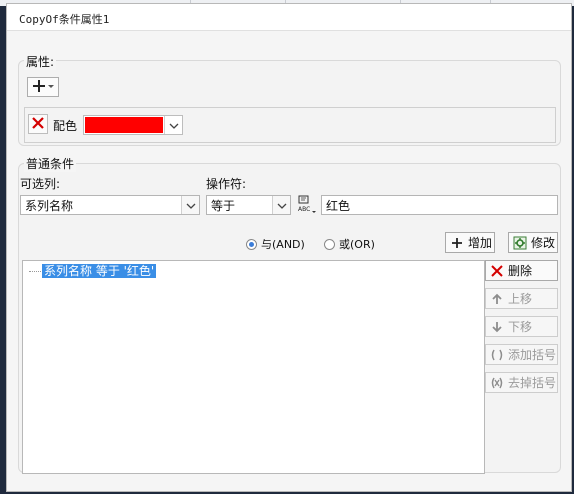  Describe the element at coordinates (226, 184) in the screenshot. I see `operator-label: 操作符:` at that location.